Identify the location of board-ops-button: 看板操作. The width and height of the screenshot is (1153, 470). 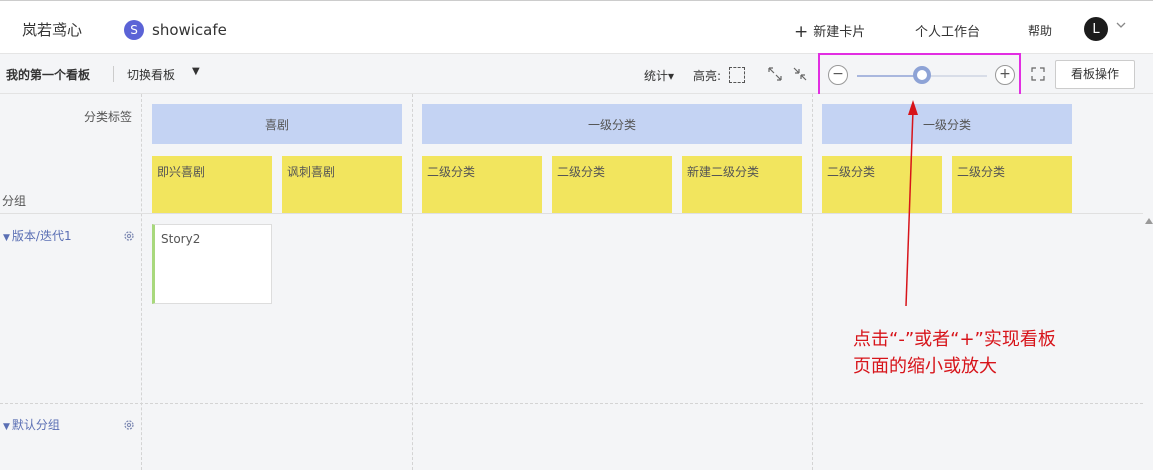
(1095, 74).